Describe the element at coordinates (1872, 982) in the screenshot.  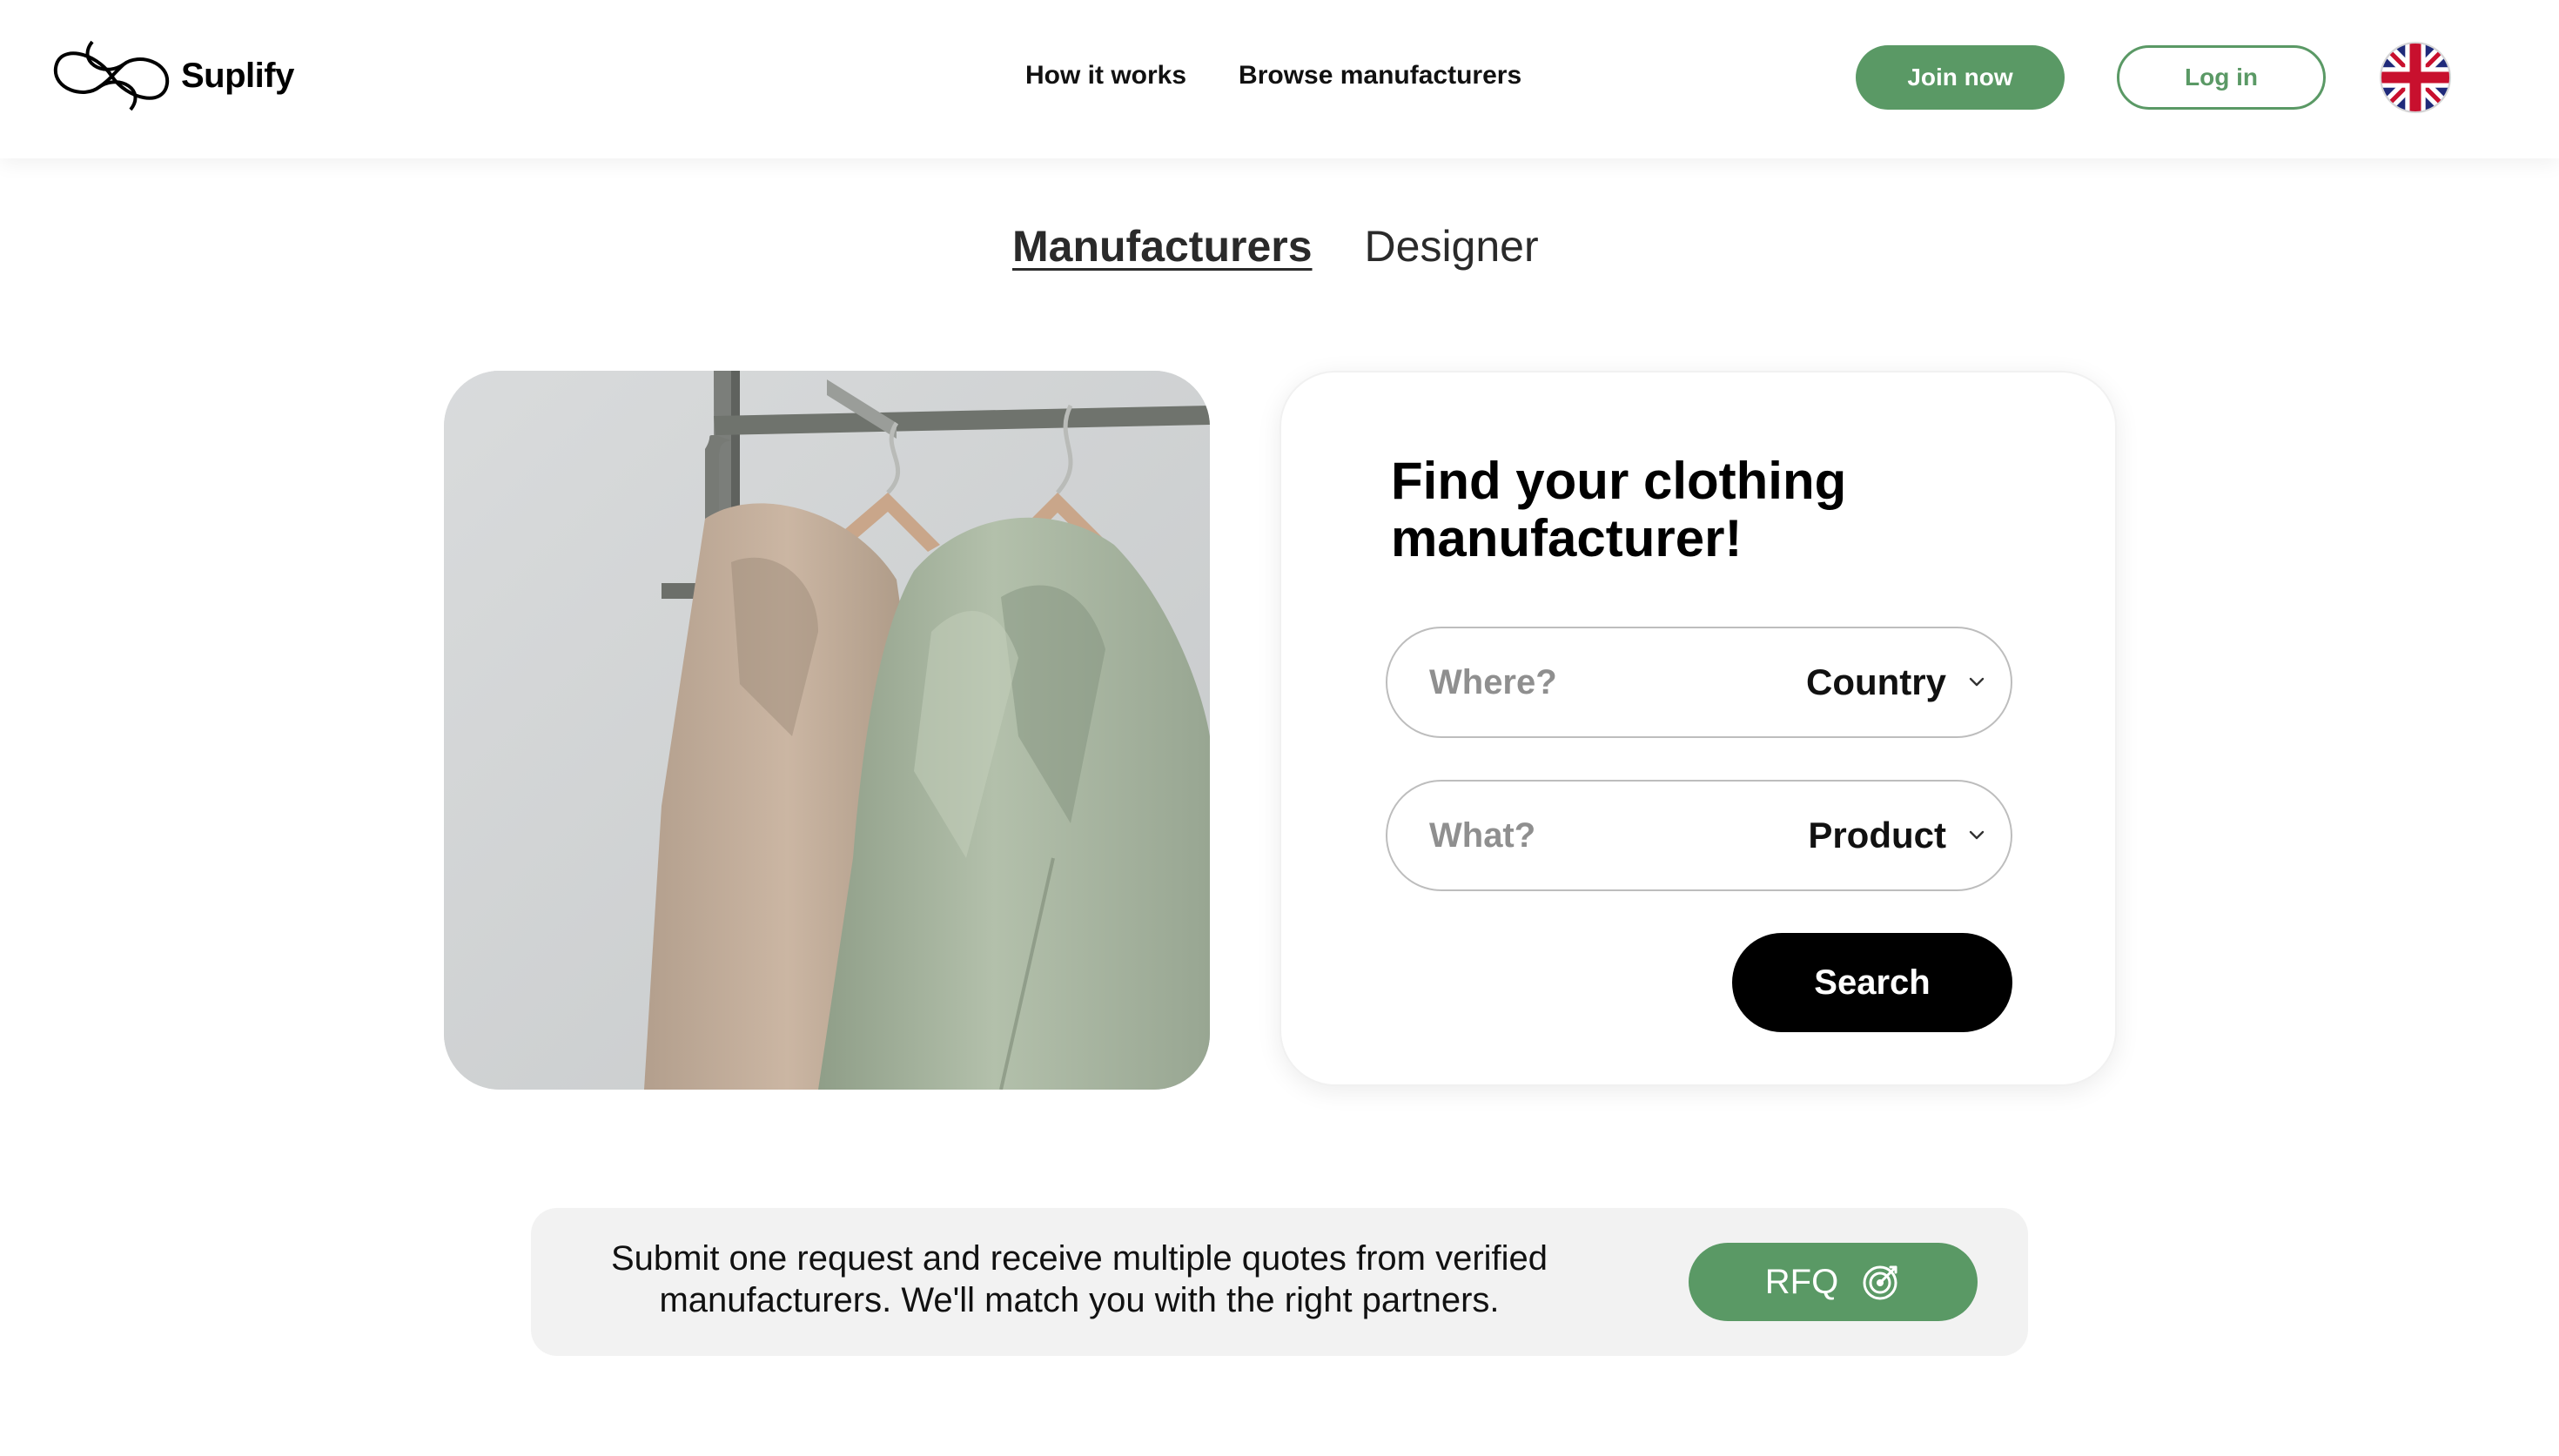
I see `search-button: Search` at that location.